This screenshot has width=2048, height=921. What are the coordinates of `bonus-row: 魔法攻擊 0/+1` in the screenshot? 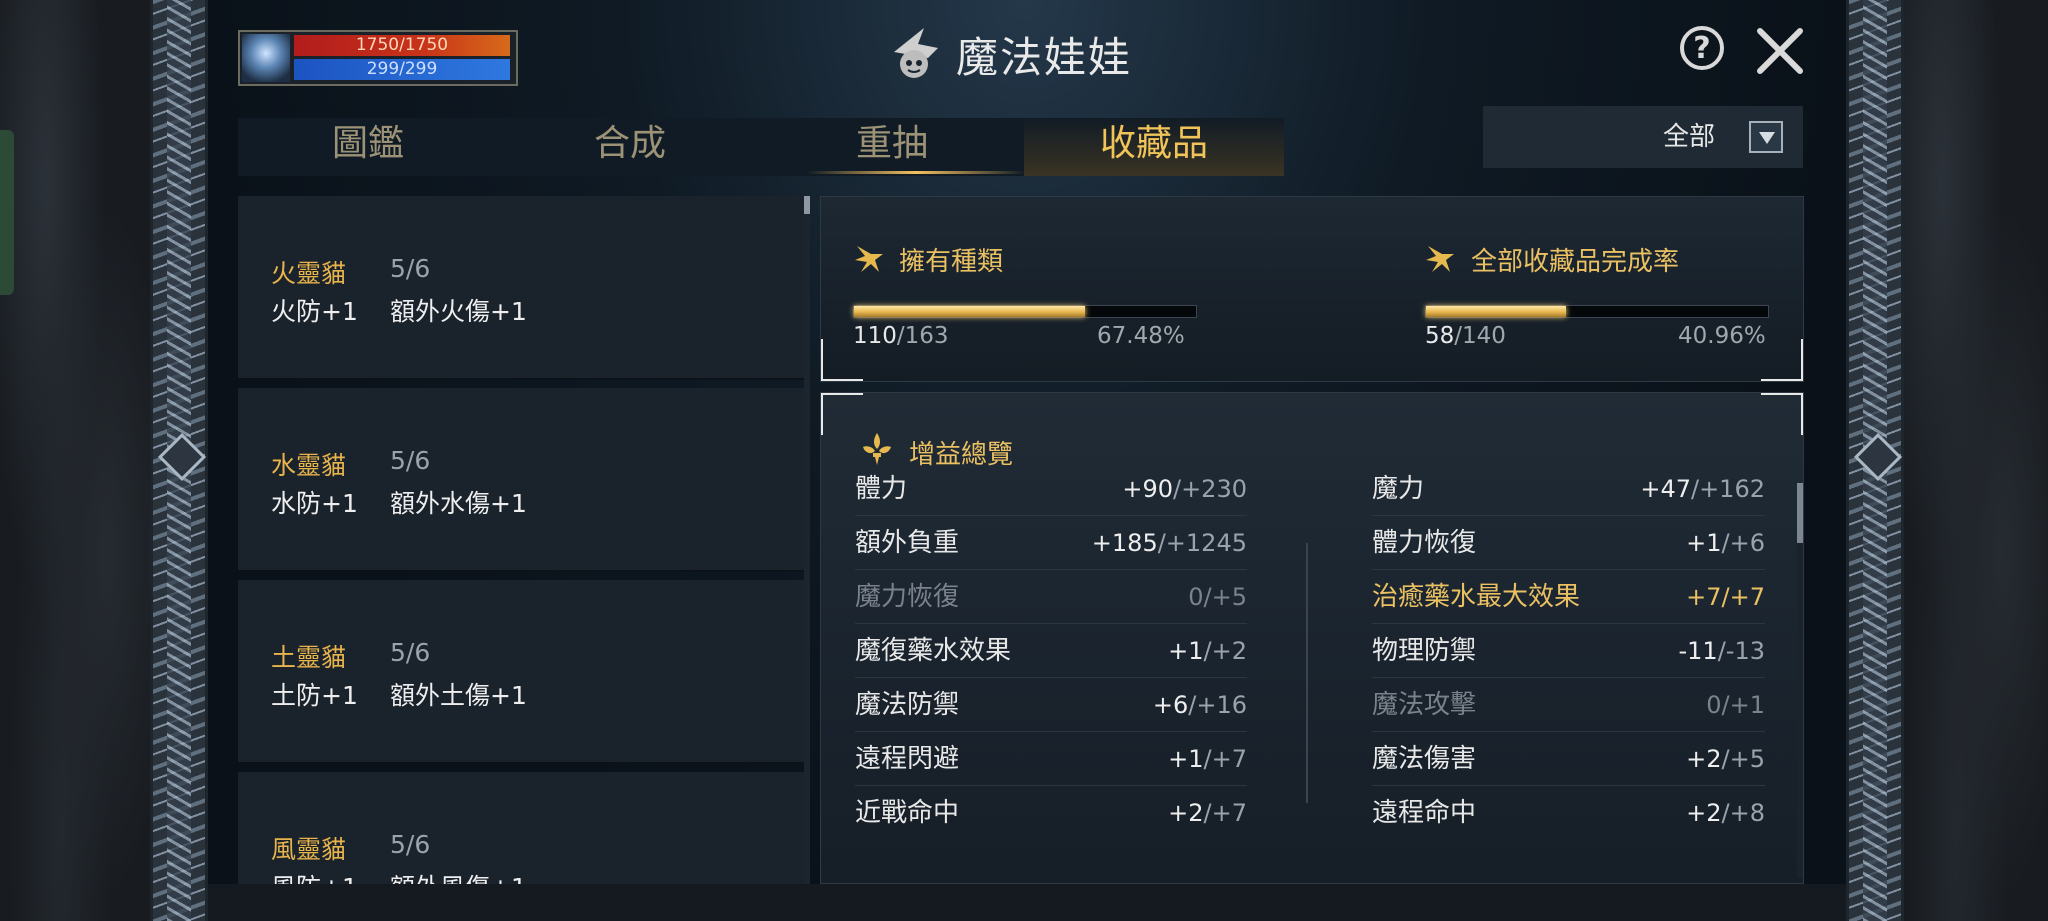 It's located at (1568, 705).